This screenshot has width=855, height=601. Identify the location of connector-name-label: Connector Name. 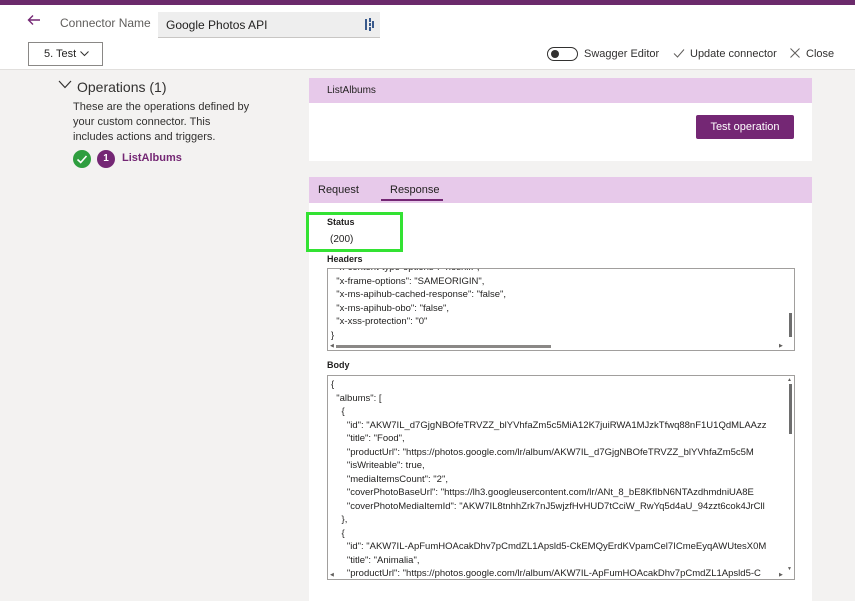
(105, 23).